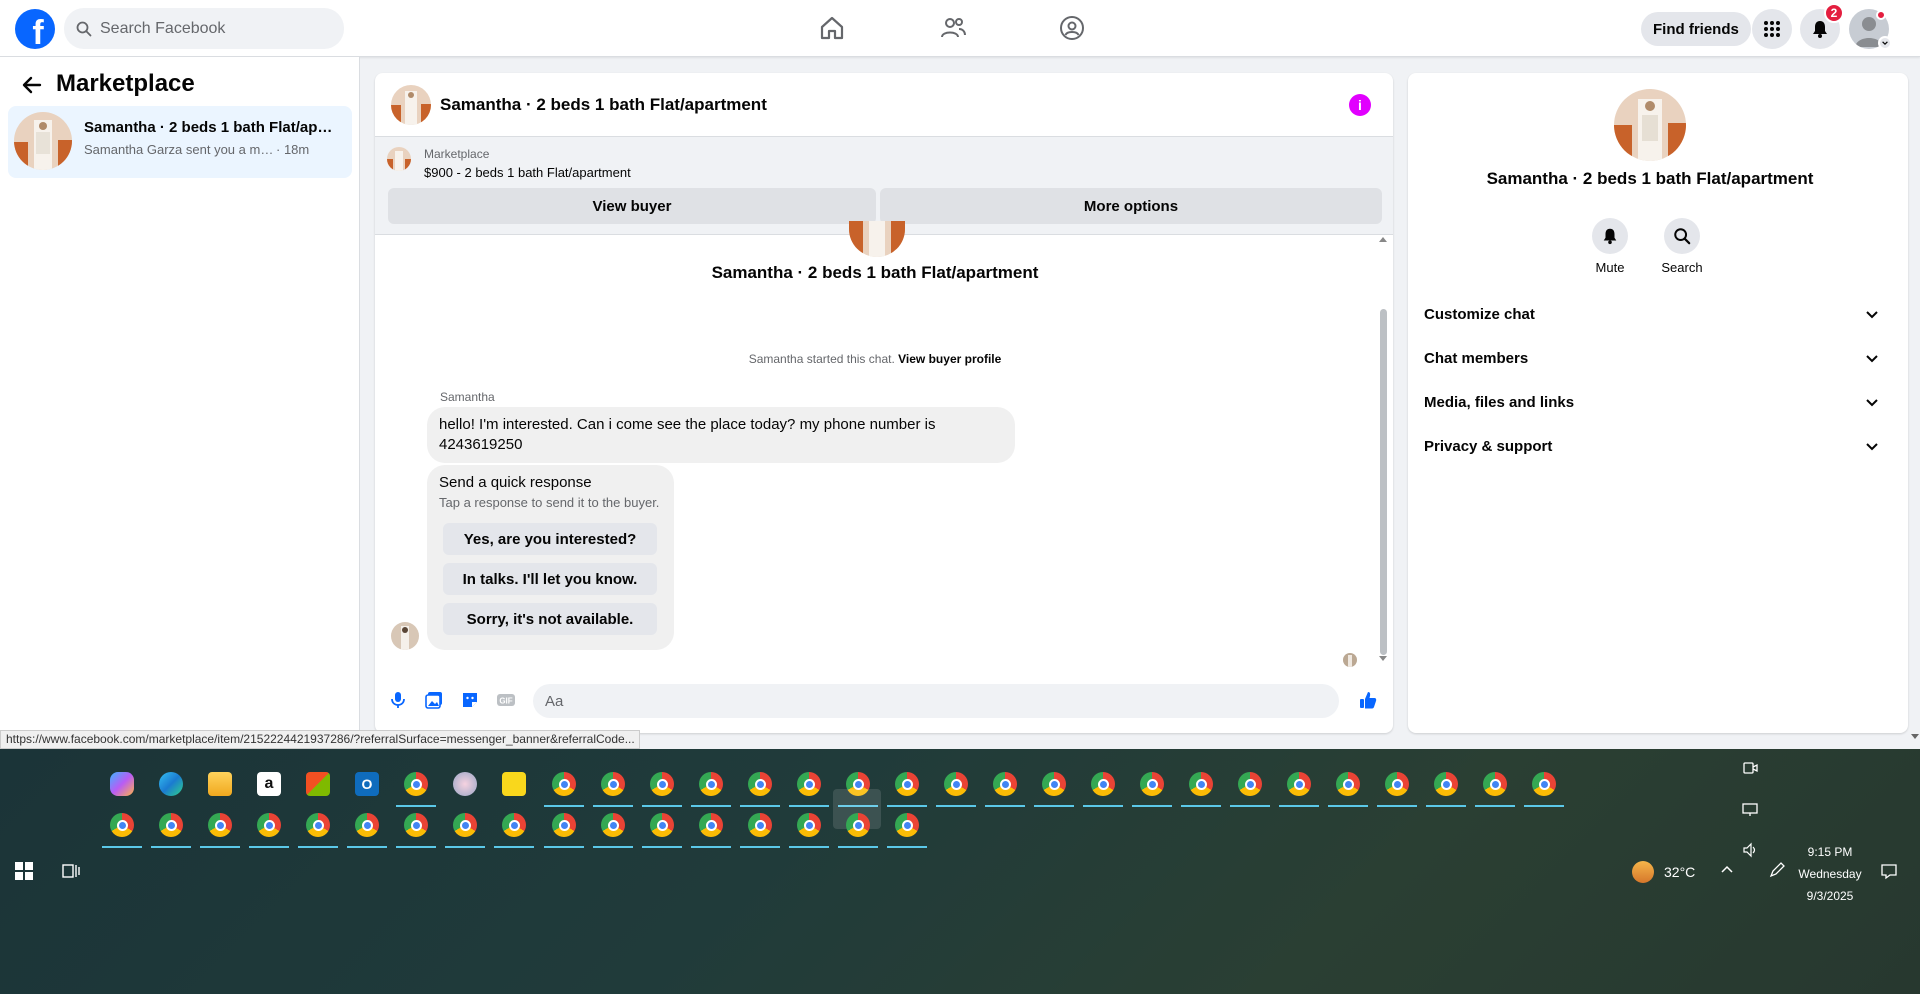 The height and width of the screenshot is (994, 1920). I want to click on media-files-links-section: Media, files and links, so click(1654, 402).